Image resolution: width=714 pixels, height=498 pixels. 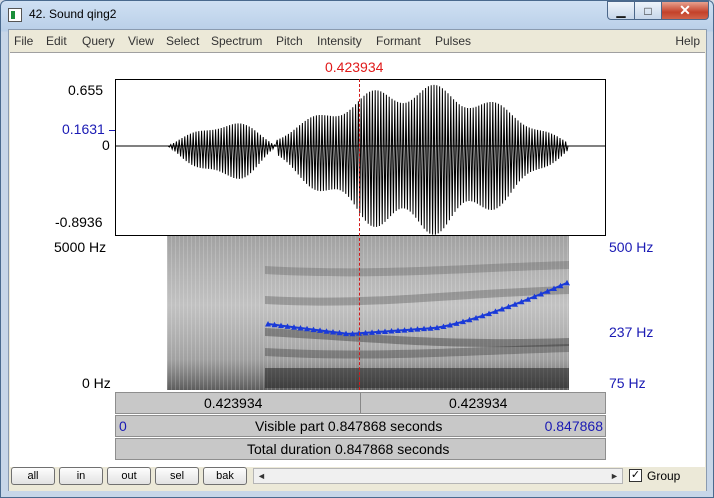 What do you see at coordinates (359, 234) in the screenshot?
I see `time-cursor-line` at bounding box center [359, 234].